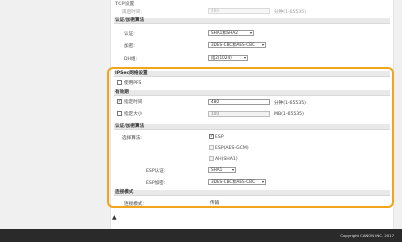 The height and width of the screenshot is (242, 402). What do you see at coordinates (129, 34) in the screenshot?
I see `auth-label: 认证:` at bounding box center [129, 34].